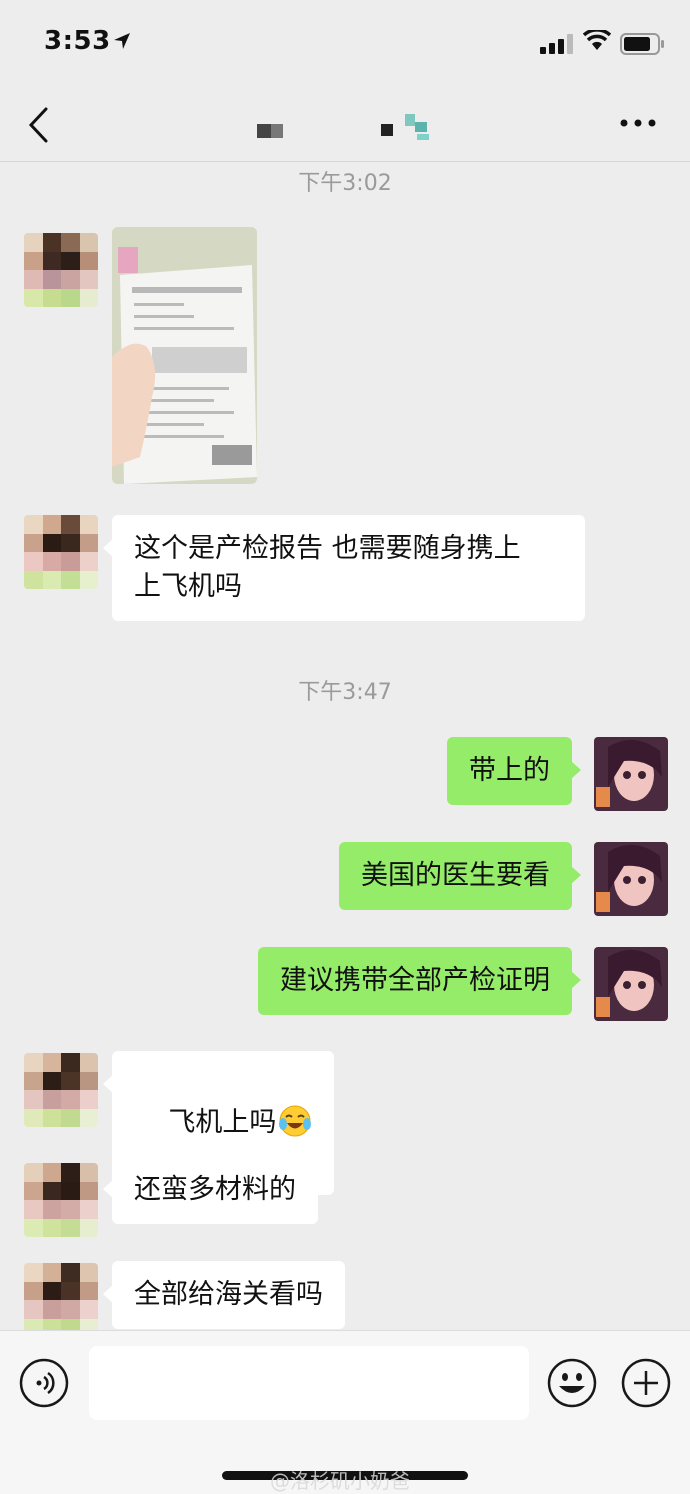 This screenshot has height=1494, width=690. What do you see at coordinates (184, 355) in the screenshot?
I see `shared-photo-prenatal-report` at bounding box center [184, 355].